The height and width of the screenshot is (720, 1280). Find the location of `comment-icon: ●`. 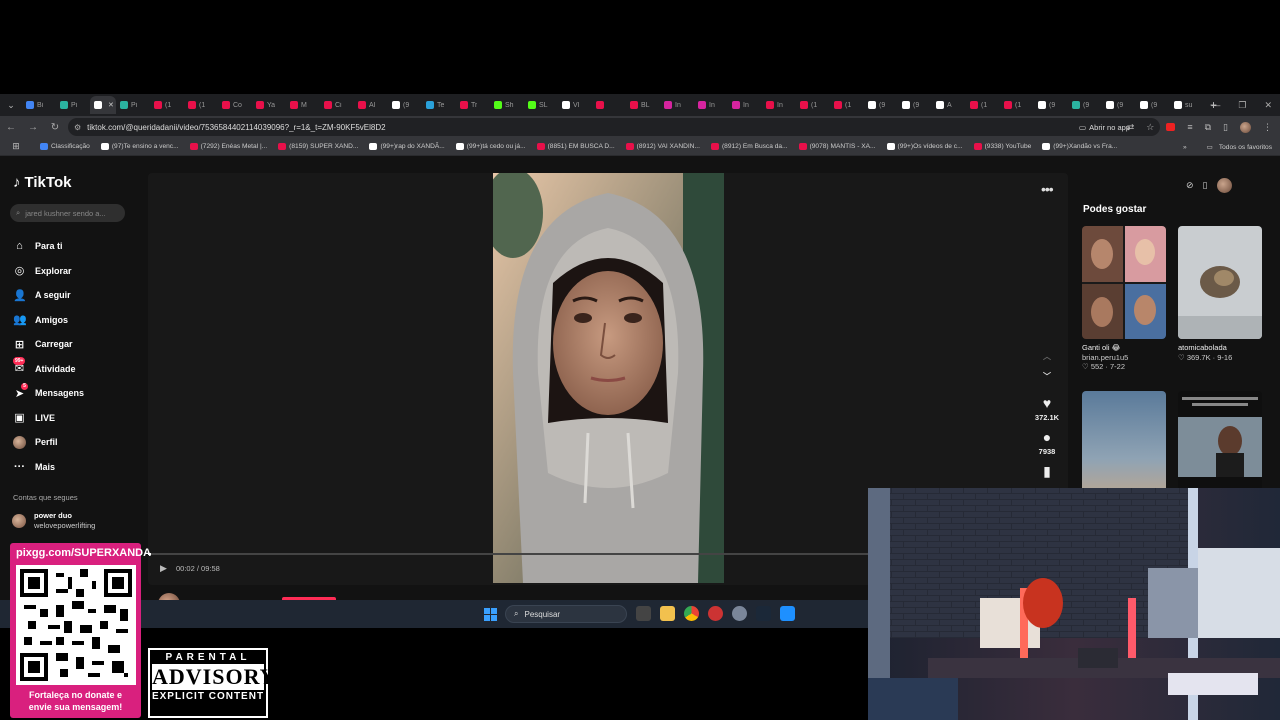

comment-icon: ● is located at coordinates (1047, 437).